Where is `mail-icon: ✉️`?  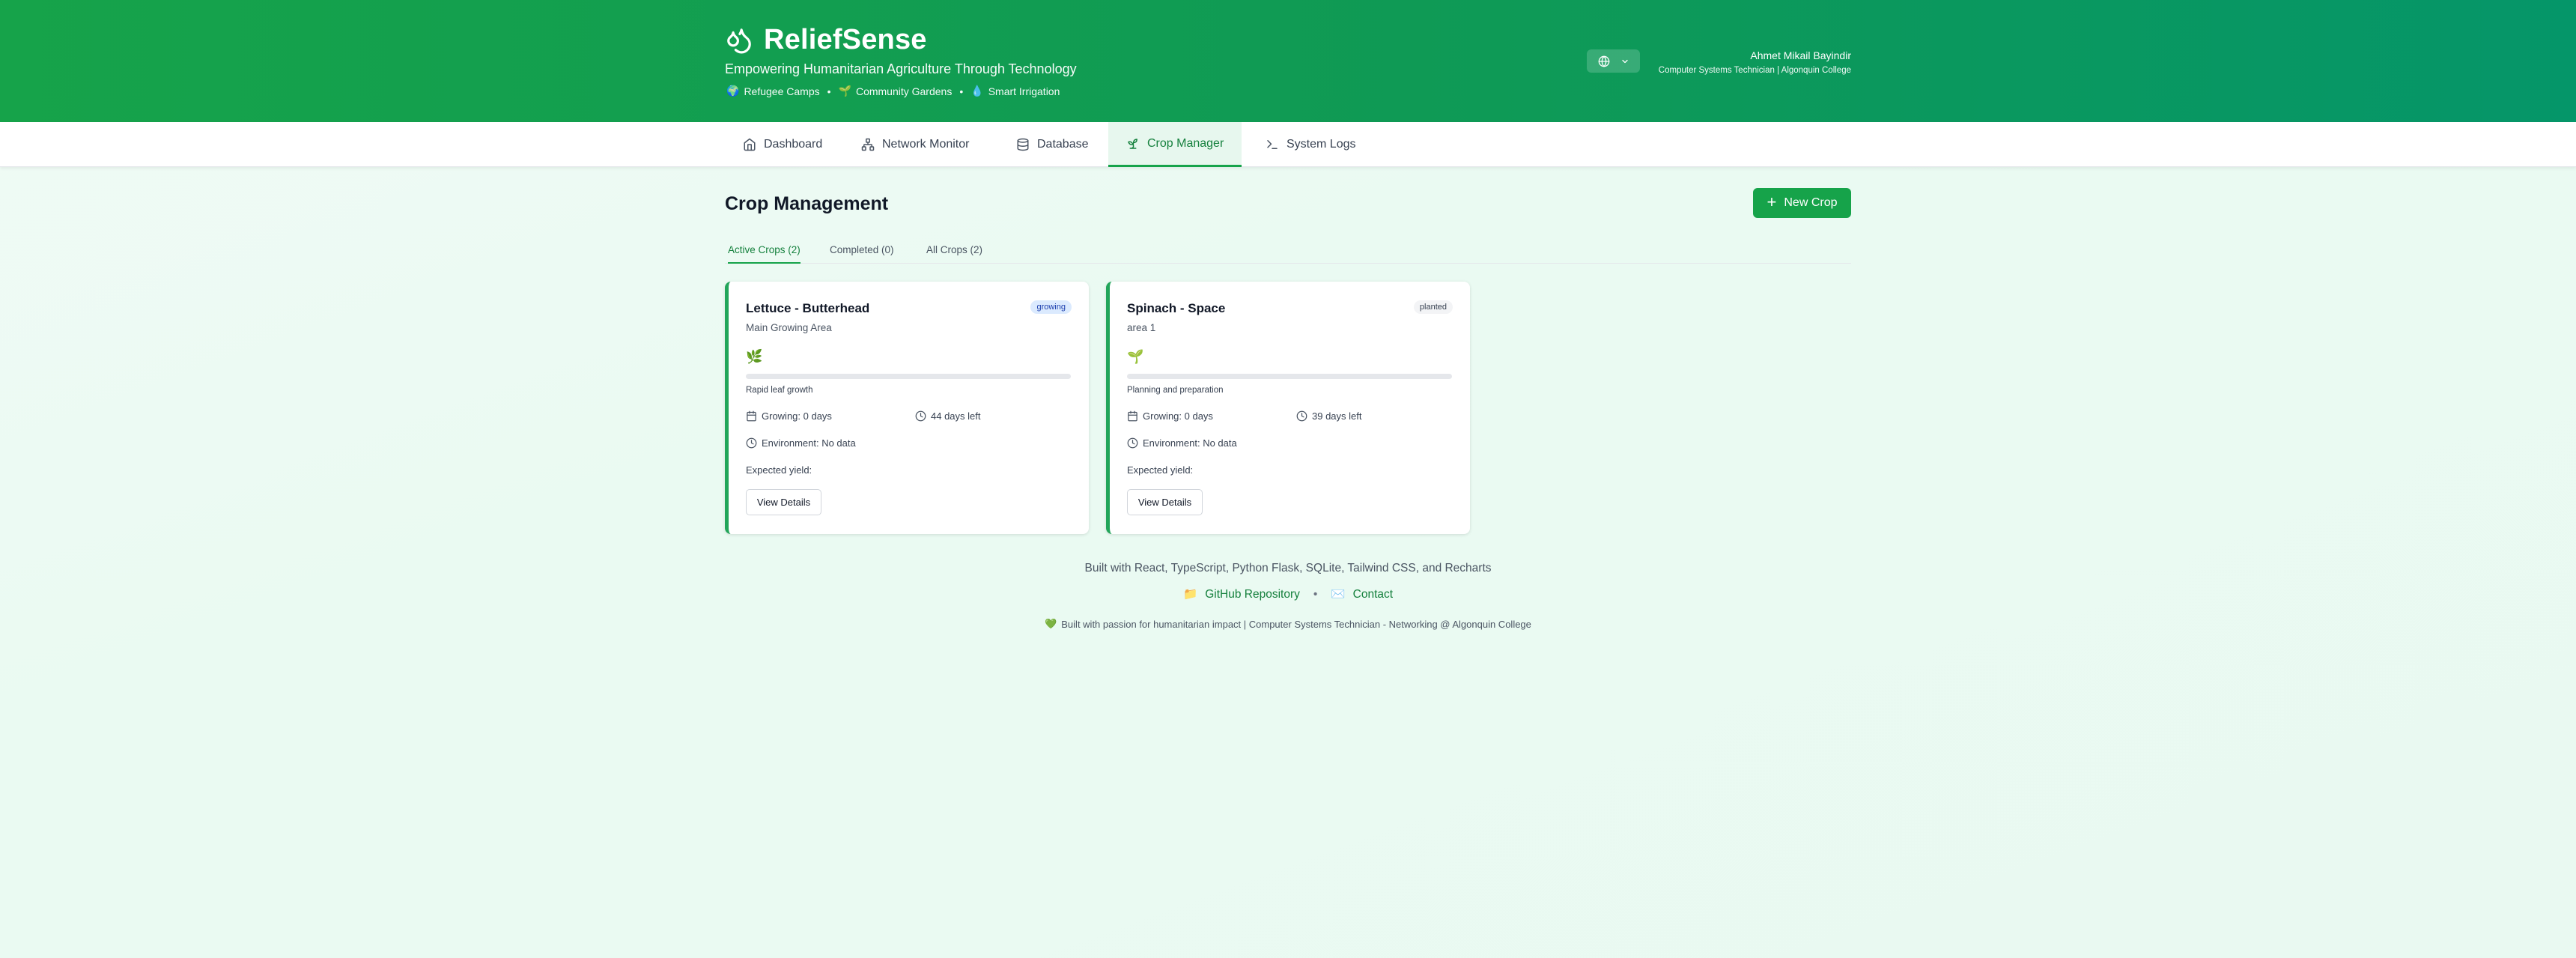
mail-icon: ✉️ is located at coordinates (1338, 594).